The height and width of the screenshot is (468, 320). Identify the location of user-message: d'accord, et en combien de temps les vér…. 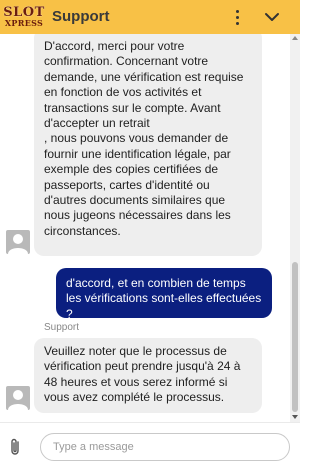
(164, 294).